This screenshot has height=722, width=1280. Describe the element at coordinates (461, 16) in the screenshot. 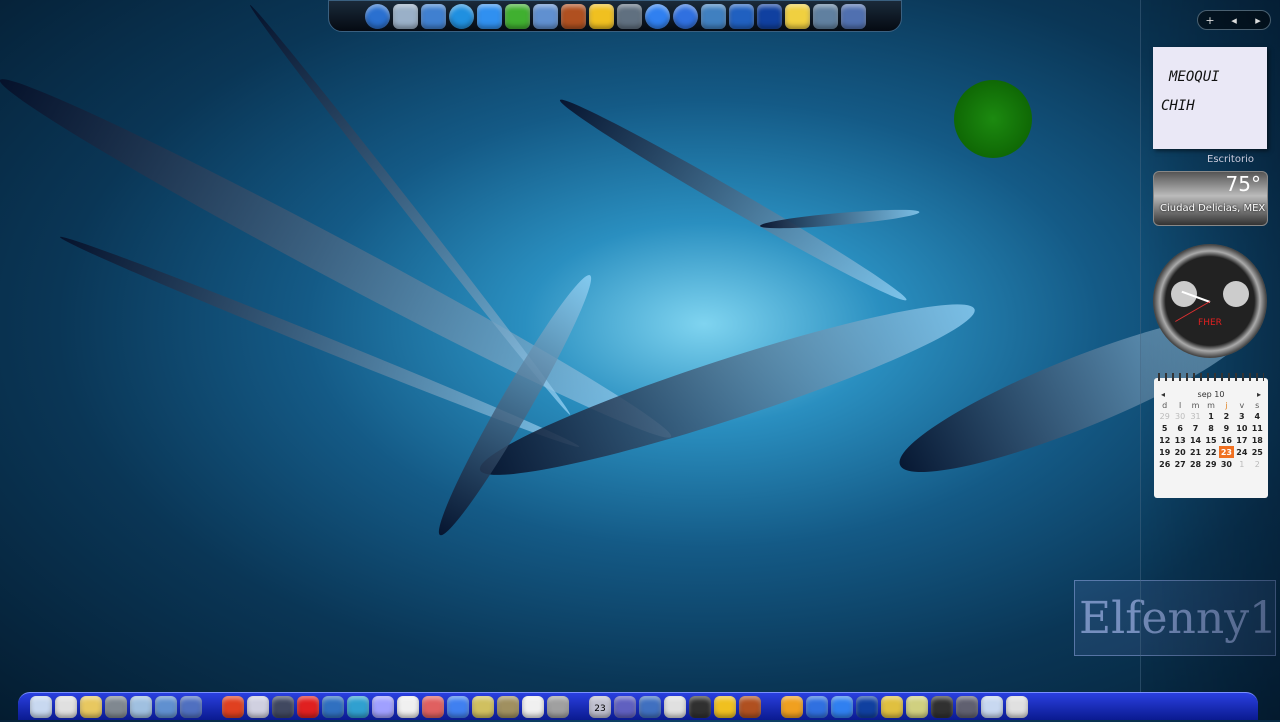

I see `search-globe-icon` at that location.